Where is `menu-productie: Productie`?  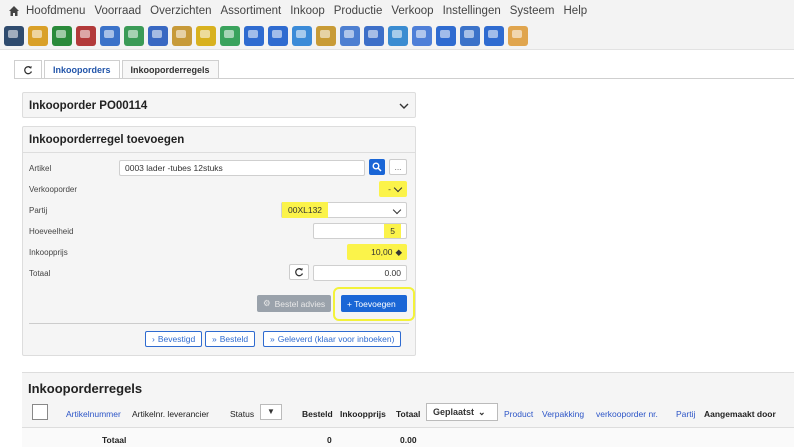
menu-productie: Productie is located at coordinates (358, 11).